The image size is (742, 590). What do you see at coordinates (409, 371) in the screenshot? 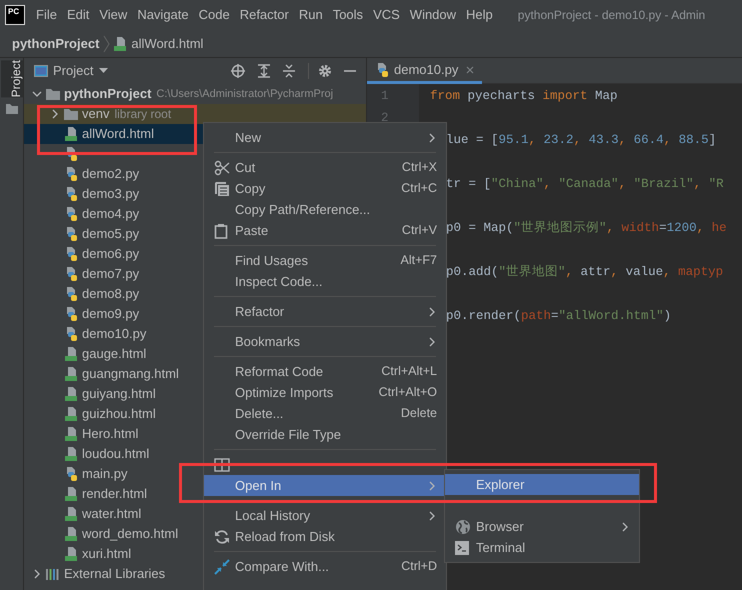
I see `shortcut-label: Ctrl+Alt+L` at bounding box center [409, 371].